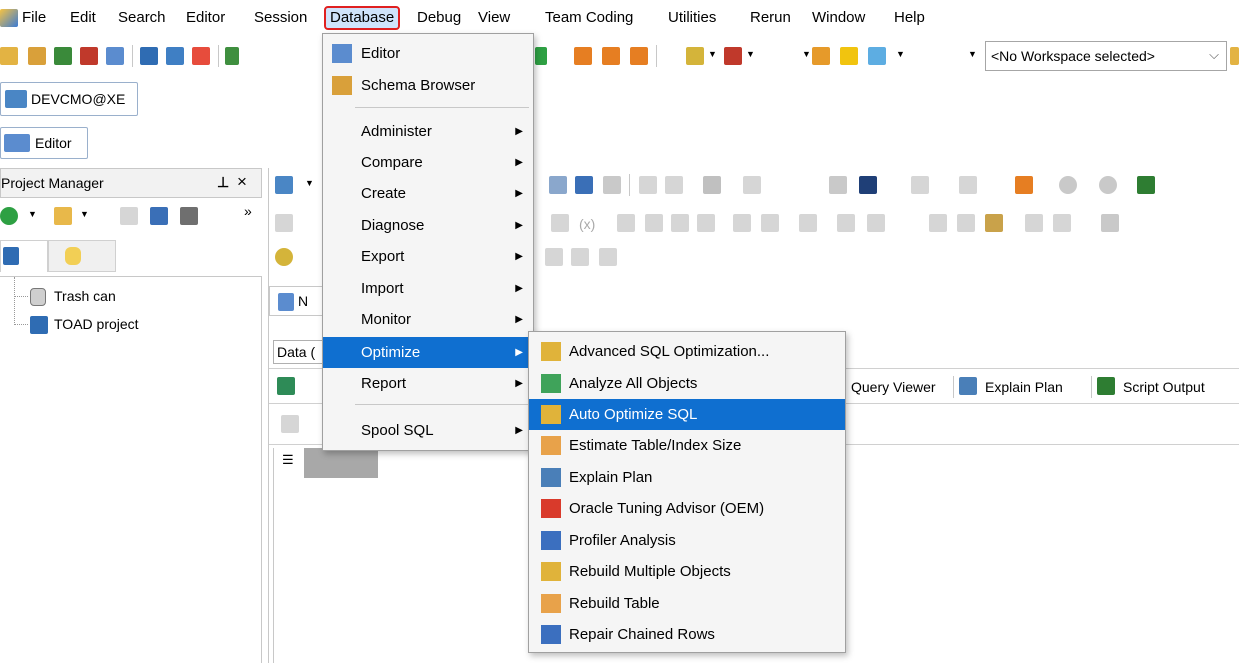 This screenshot has height=663, width=1239. What do you see at coordinates (877, 56) in the screenshot?
I see `network-icon` at bounding box center [877, 56].